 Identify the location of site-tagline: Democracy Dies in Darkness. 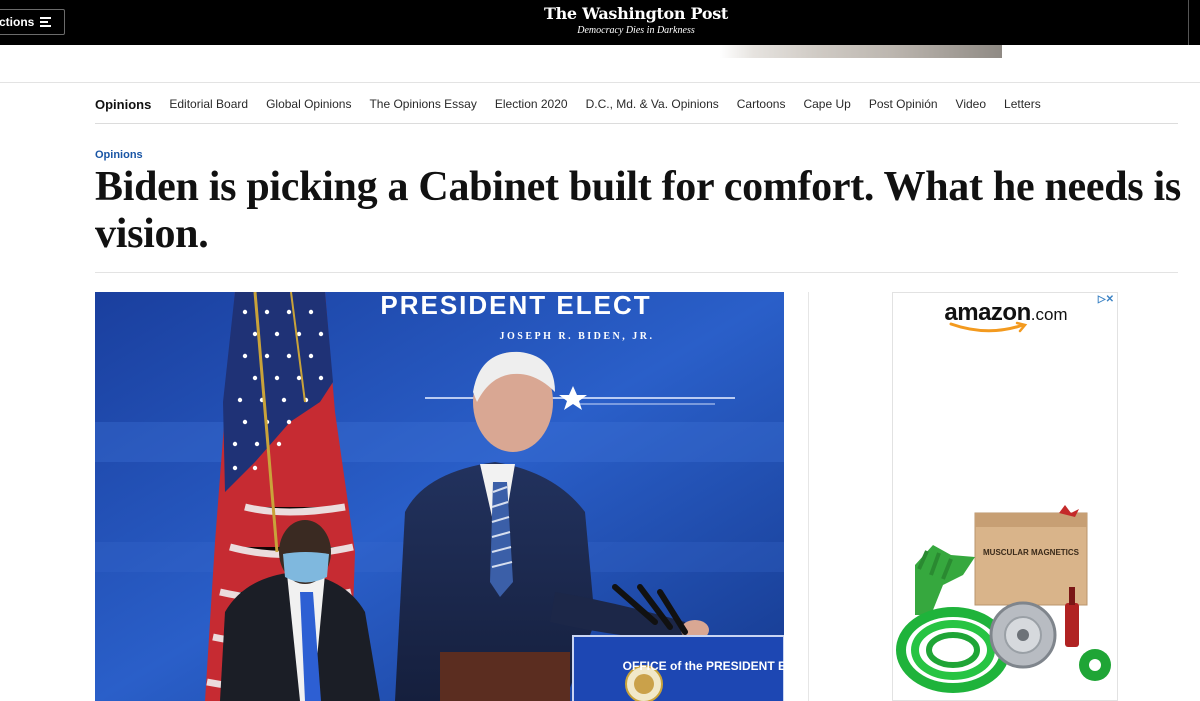
(636, 30).